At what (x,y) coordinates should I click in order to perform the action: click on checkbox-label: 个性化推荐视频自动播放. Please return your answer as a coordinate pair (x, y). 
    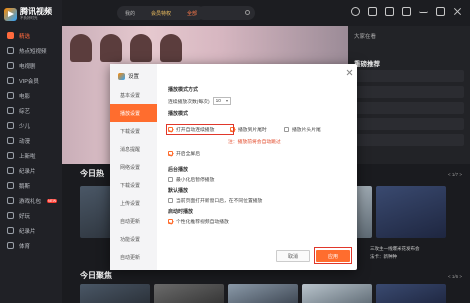
    Looking at the image, I should click on (202, 222).